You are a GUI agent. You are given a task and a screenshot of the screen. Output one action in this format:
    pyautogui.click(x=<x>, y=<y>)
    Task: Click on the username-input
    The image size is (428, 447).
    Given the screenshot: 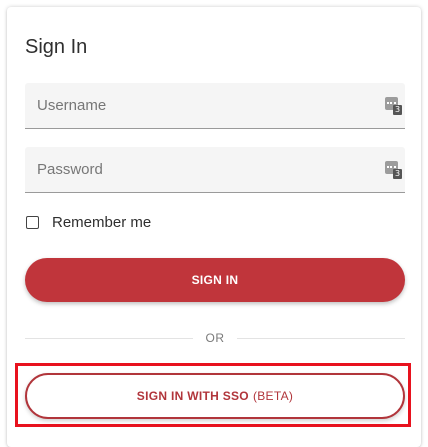 What is the action you would take?
    pyautogui.click(x=215, y=105)
    